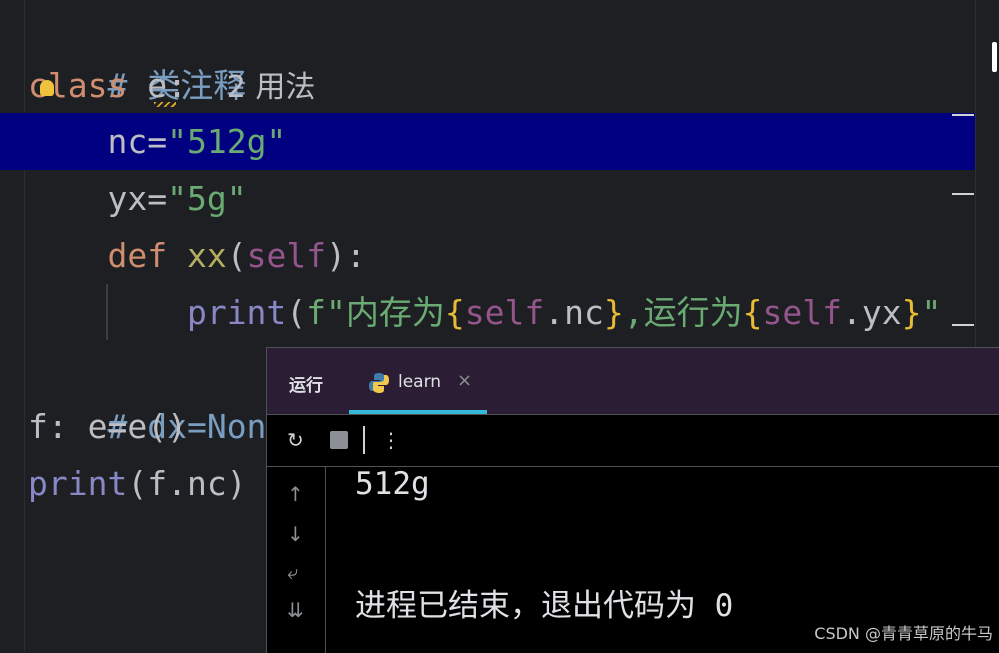 Image resolution: width=999 pixels, height=653 pixels. I want to click on stop-icon, so click(339, 440).